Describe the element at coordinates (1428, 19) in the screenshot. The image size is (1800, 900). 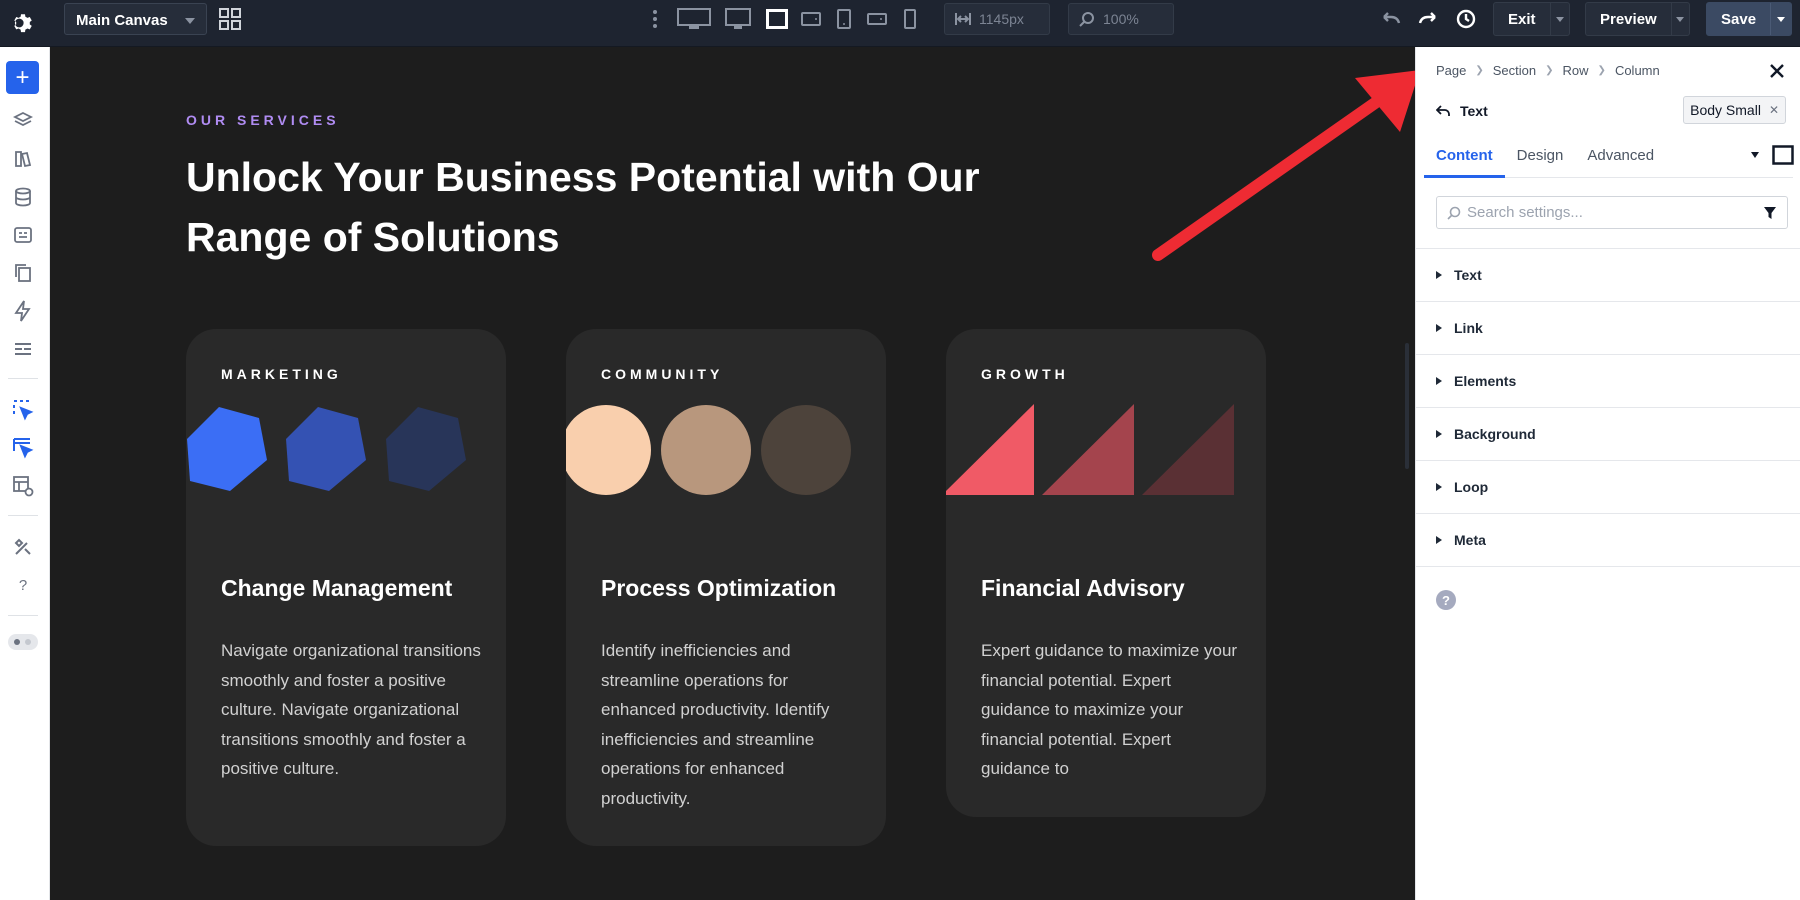
I see `redo-icon` at that location.